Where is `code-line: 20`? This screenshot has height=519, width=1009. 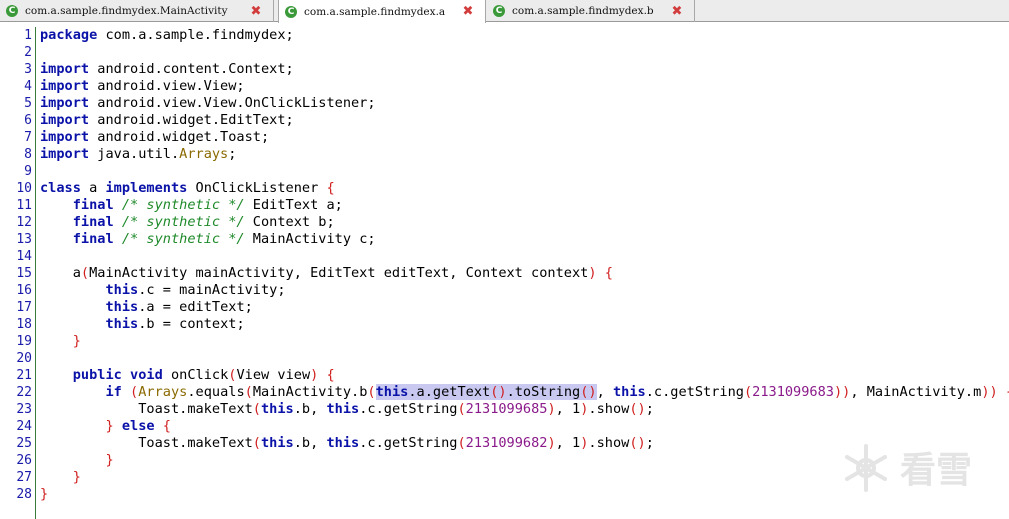
code-line: 20 is located at coordinates (504, 358).